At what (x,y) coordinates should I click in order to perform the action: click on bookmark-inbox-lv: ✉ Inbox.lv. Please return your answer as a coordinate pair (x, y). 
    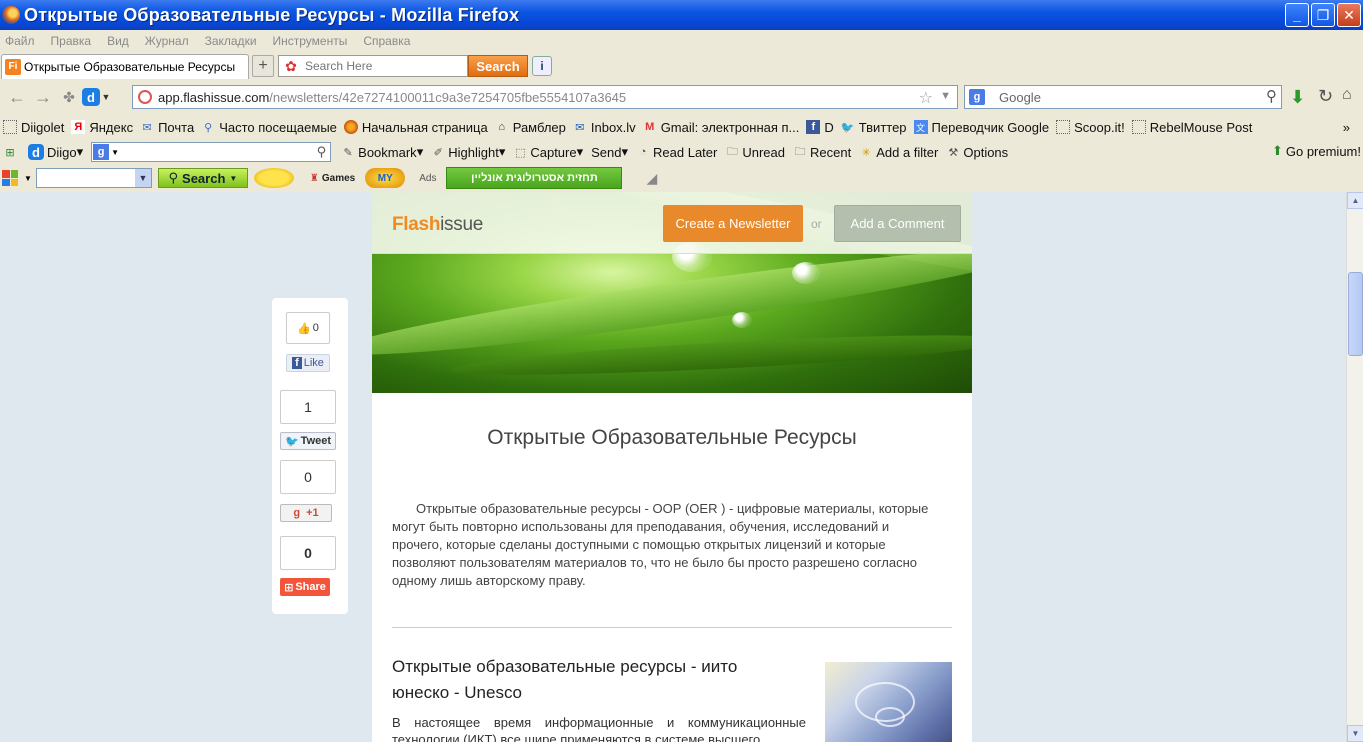
    Looking at the image, I should click on (604, 127).